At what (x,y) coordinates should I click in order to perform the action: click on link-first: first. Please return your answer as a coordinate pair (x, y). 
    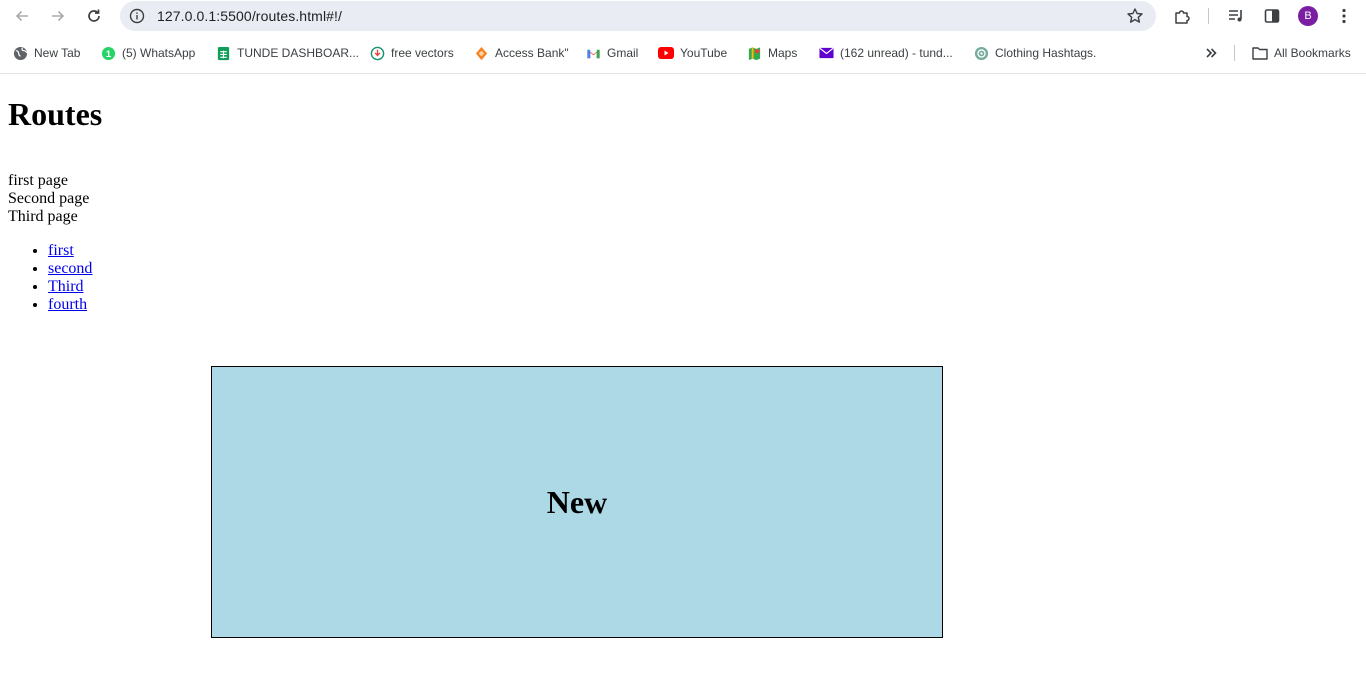
    Looking at the image, I should click on (61, 250).